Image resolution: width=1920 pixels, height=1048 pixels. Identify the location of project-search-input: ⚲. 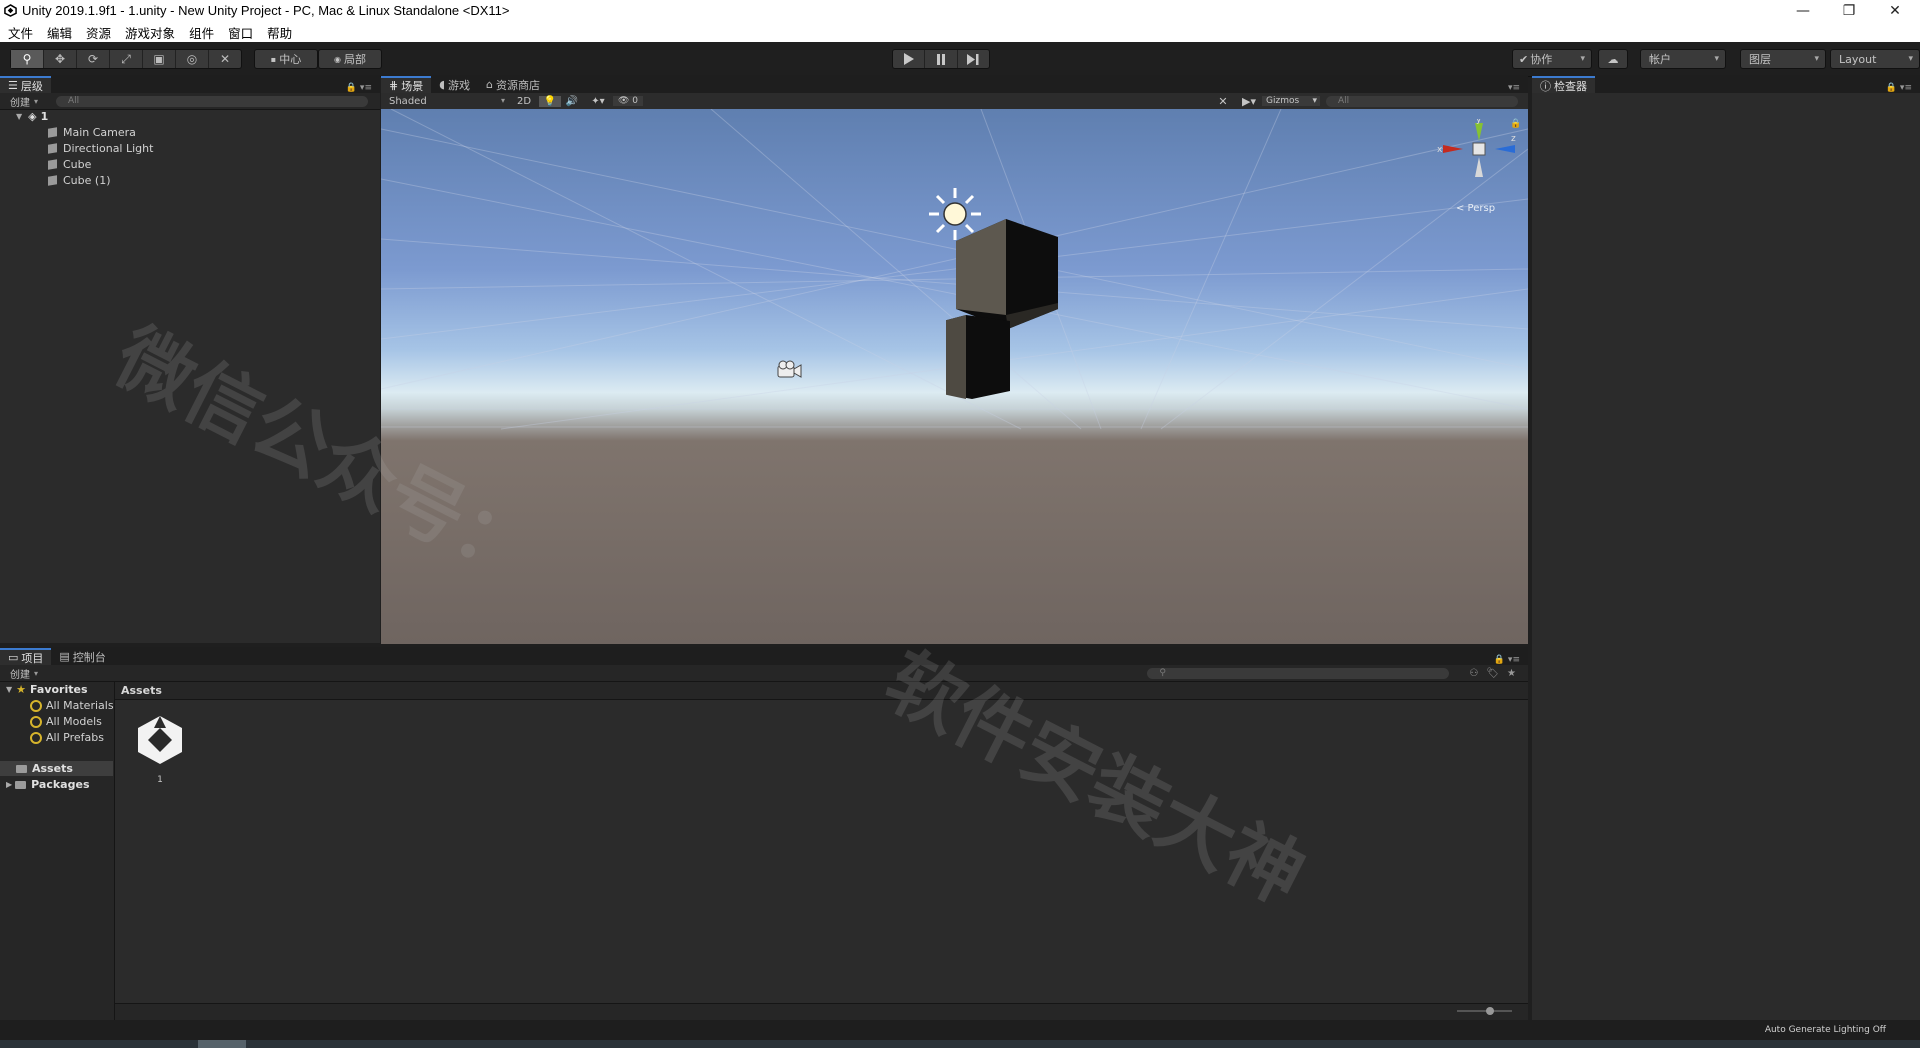
(1298, 673).